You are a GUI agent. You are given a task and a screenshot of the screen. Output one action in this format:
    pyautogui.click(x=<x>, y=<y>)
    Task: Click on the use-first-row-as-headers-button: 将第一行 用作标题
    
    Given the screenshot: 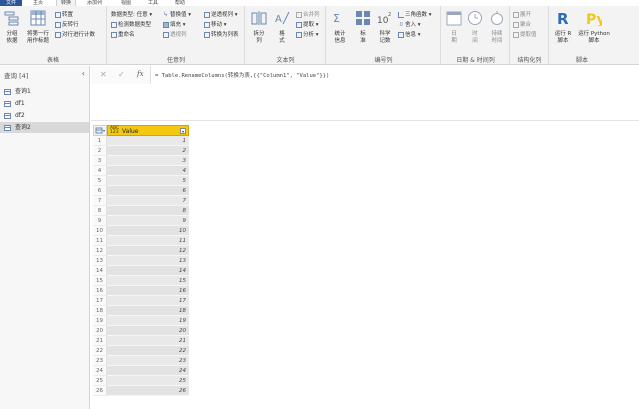 What is the action you would take?
    pyautogui.click(x=38, y=27)
    